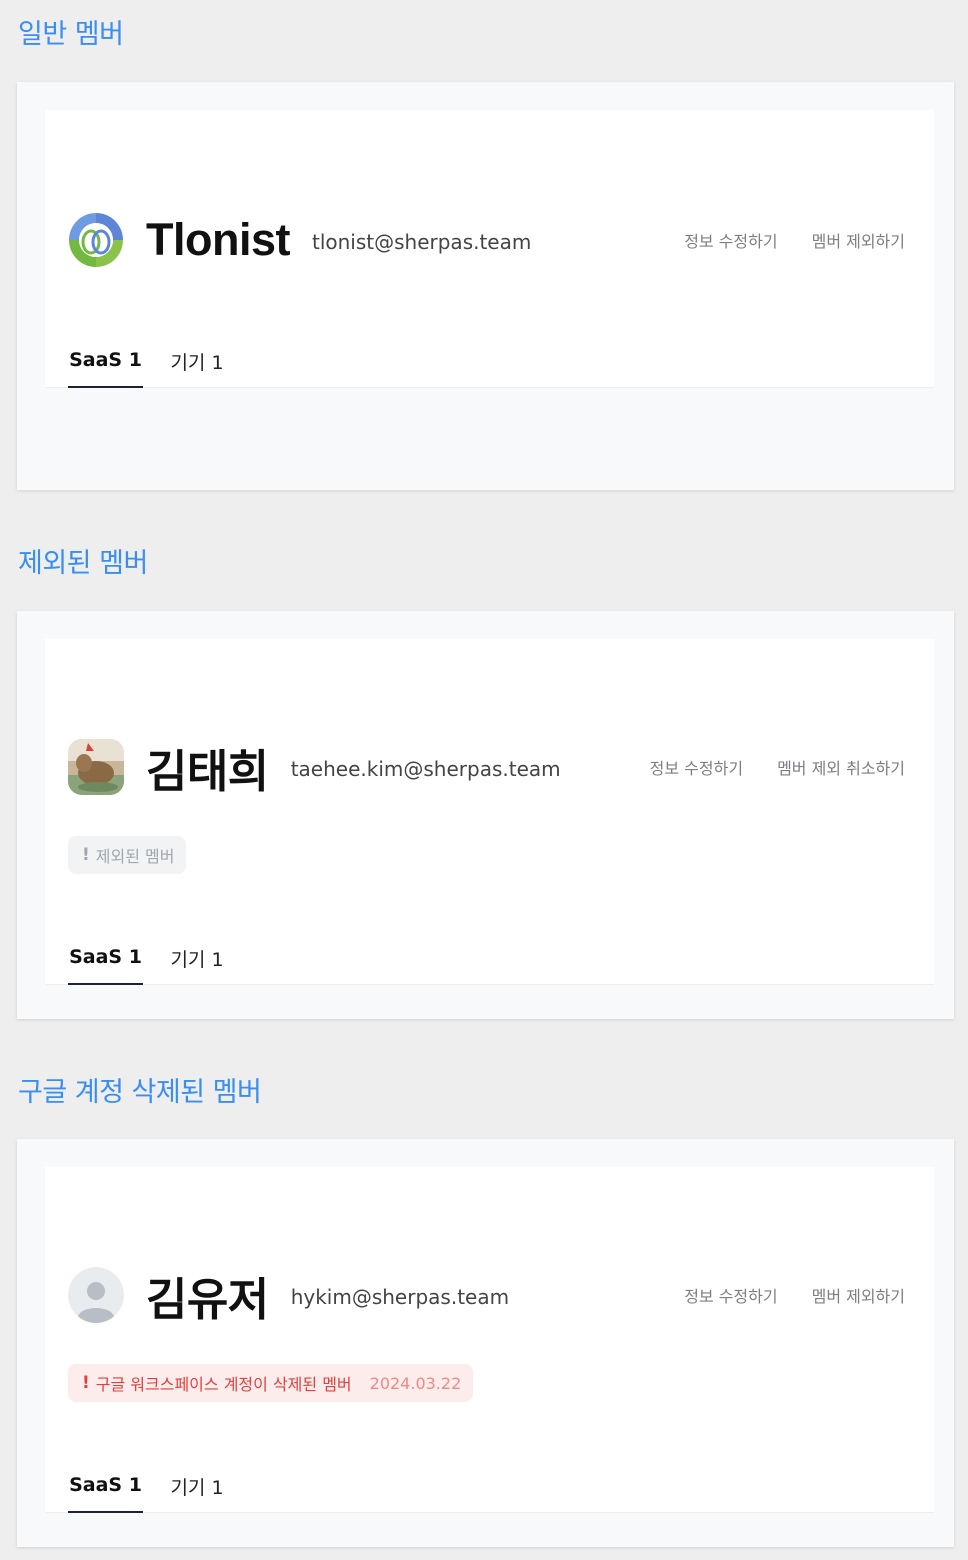 The height and width of the screenshot is (1560, 968). What do you see at coordinates (96, 767) in the screenshot?
I see `avatar-photo` at bounding box center [96, 767].